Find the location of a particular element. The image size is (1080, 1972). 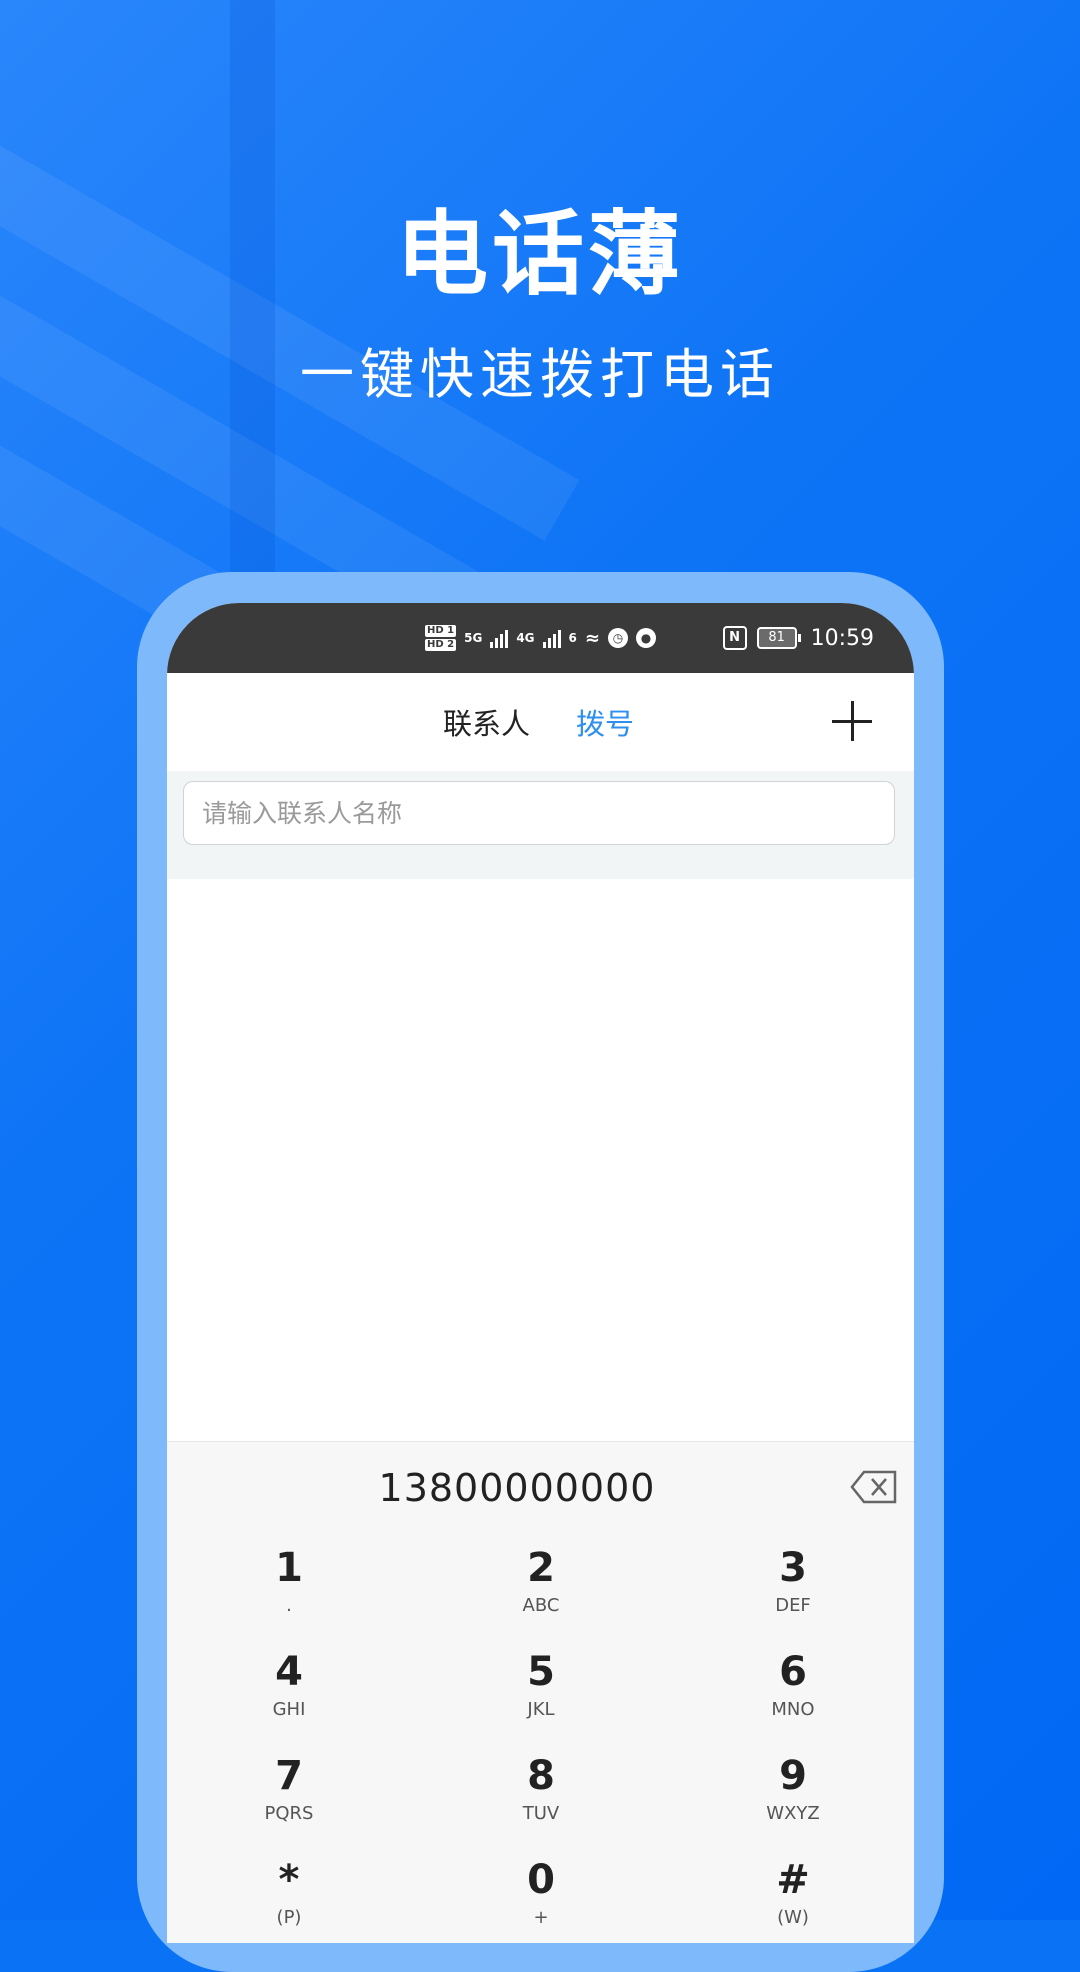

status-bar: HD 1 HD 2 5G 4G 6 ≈ ◷ ● N 81 10:59 is located at coordinates (540, 638).